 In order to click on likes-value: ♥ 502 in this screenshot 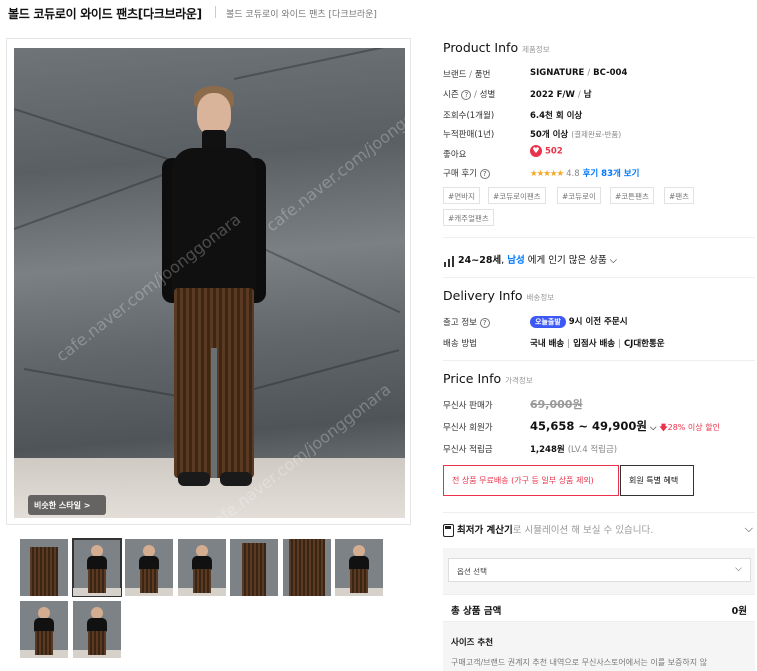, I will do `click(546, 151)`.